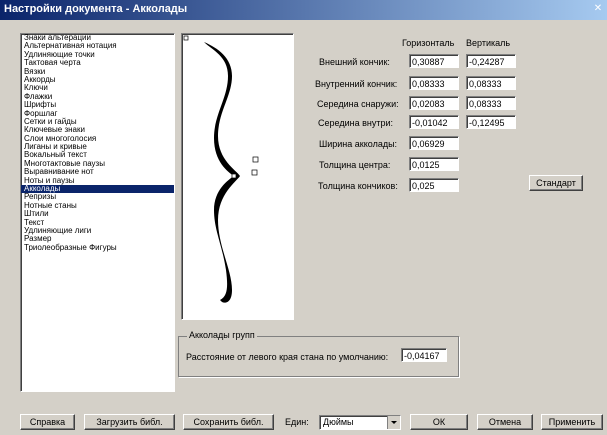  Describe the element at coordinates (439, 422) in the screenshot. I see `ok-button: ОК` at that location.